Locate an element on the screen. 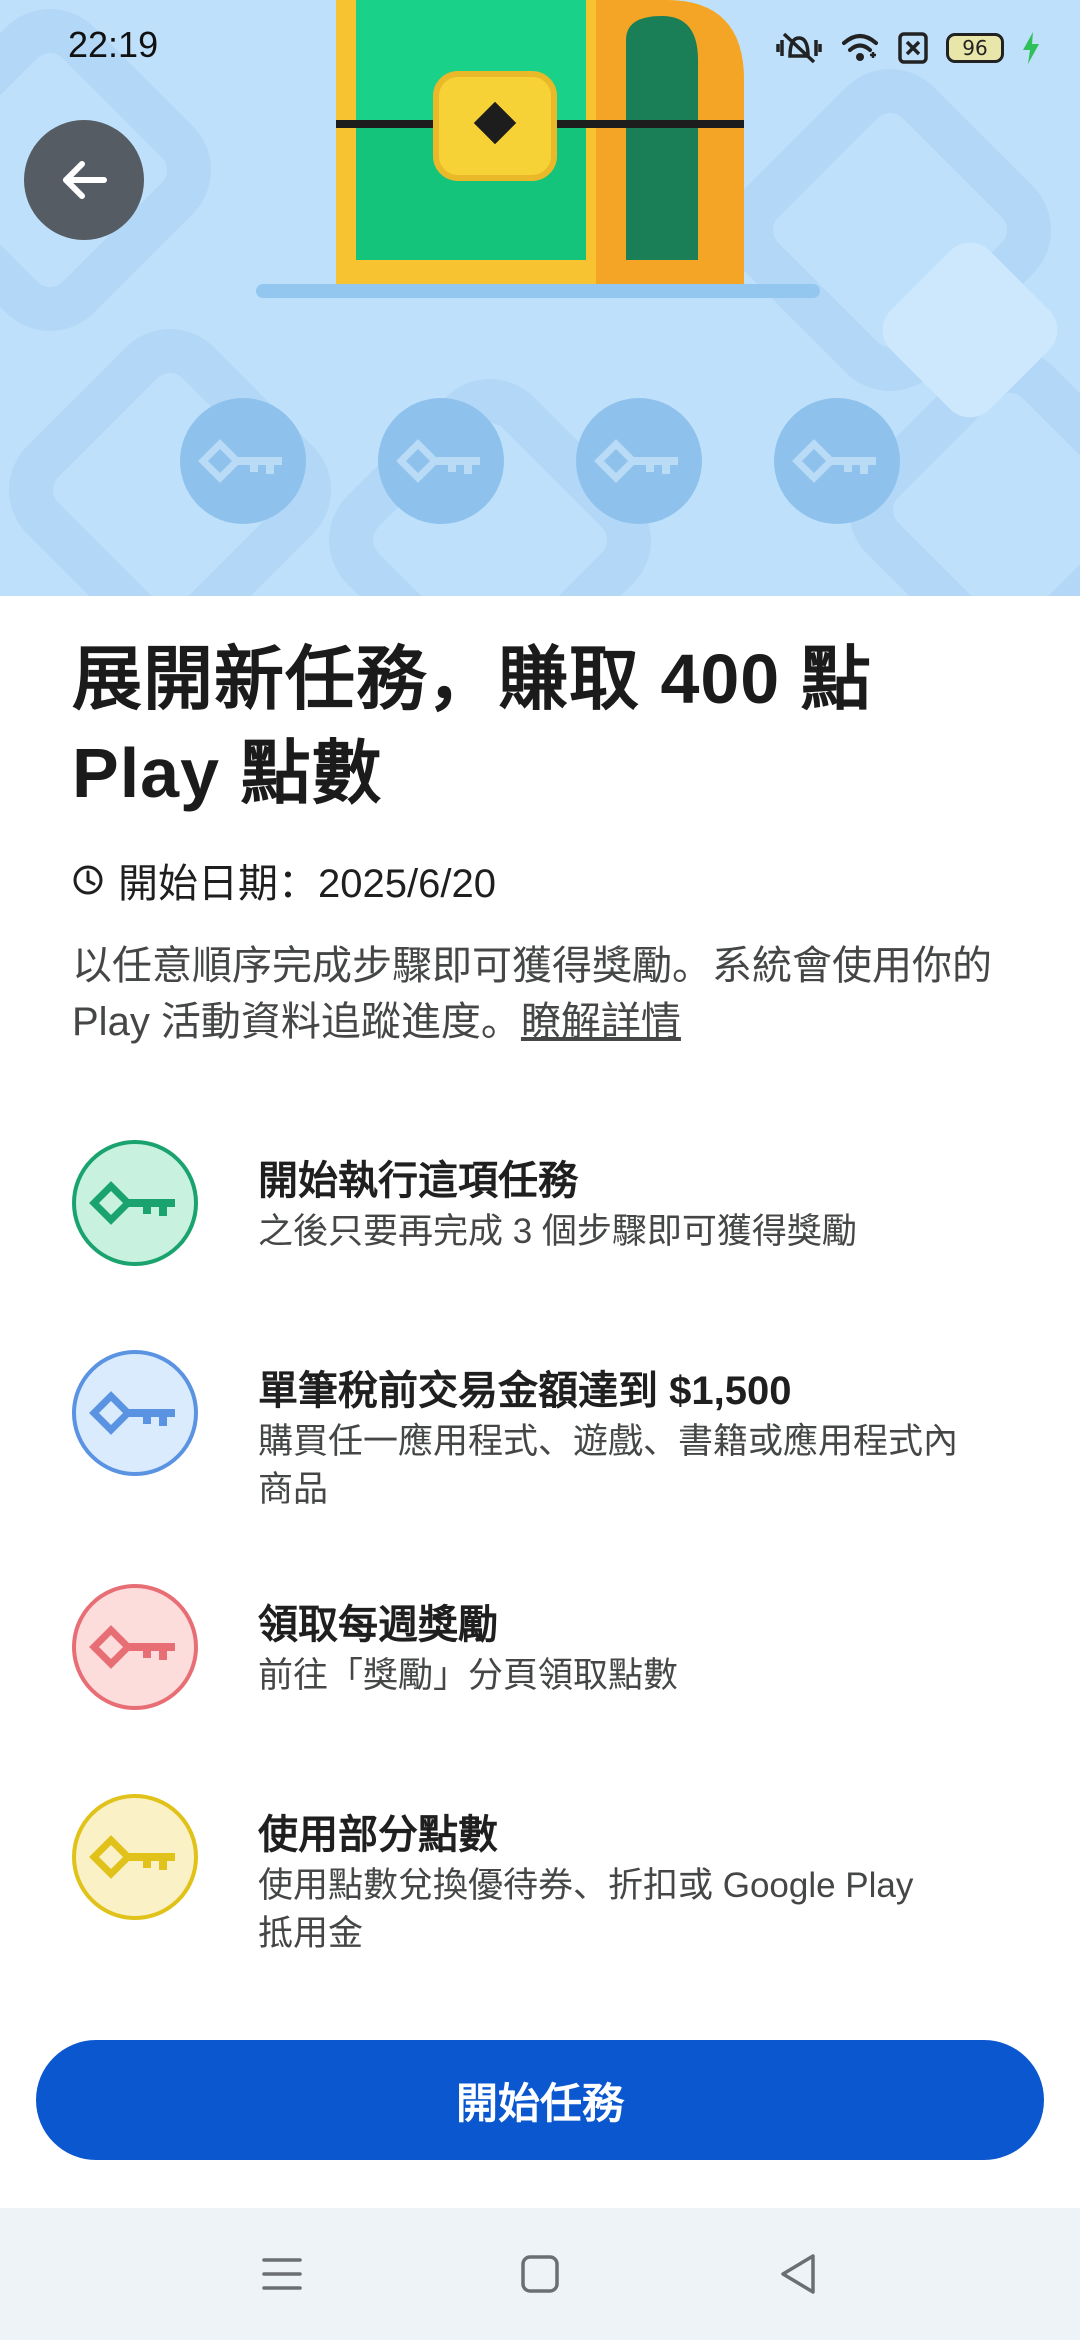 The height and width of the screenshot is (2340, 1080). vibrate-off-icon is located at coordinates (799, 48).